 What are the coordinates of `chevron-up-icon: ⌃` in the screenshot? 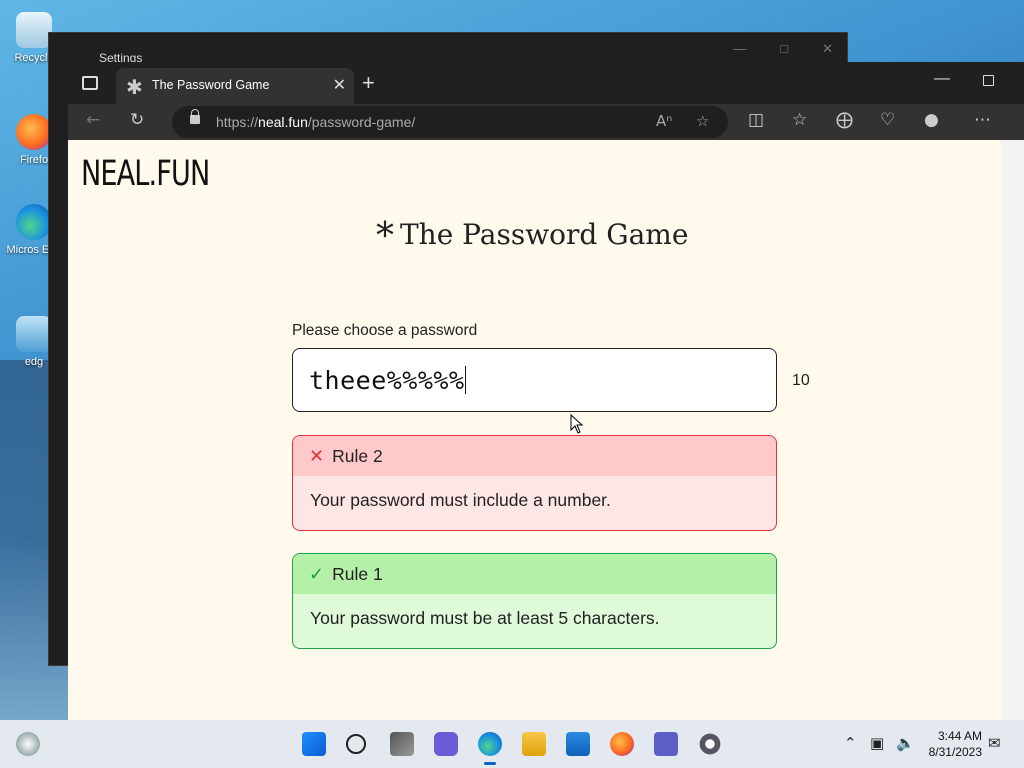 It's located at (850, 743).